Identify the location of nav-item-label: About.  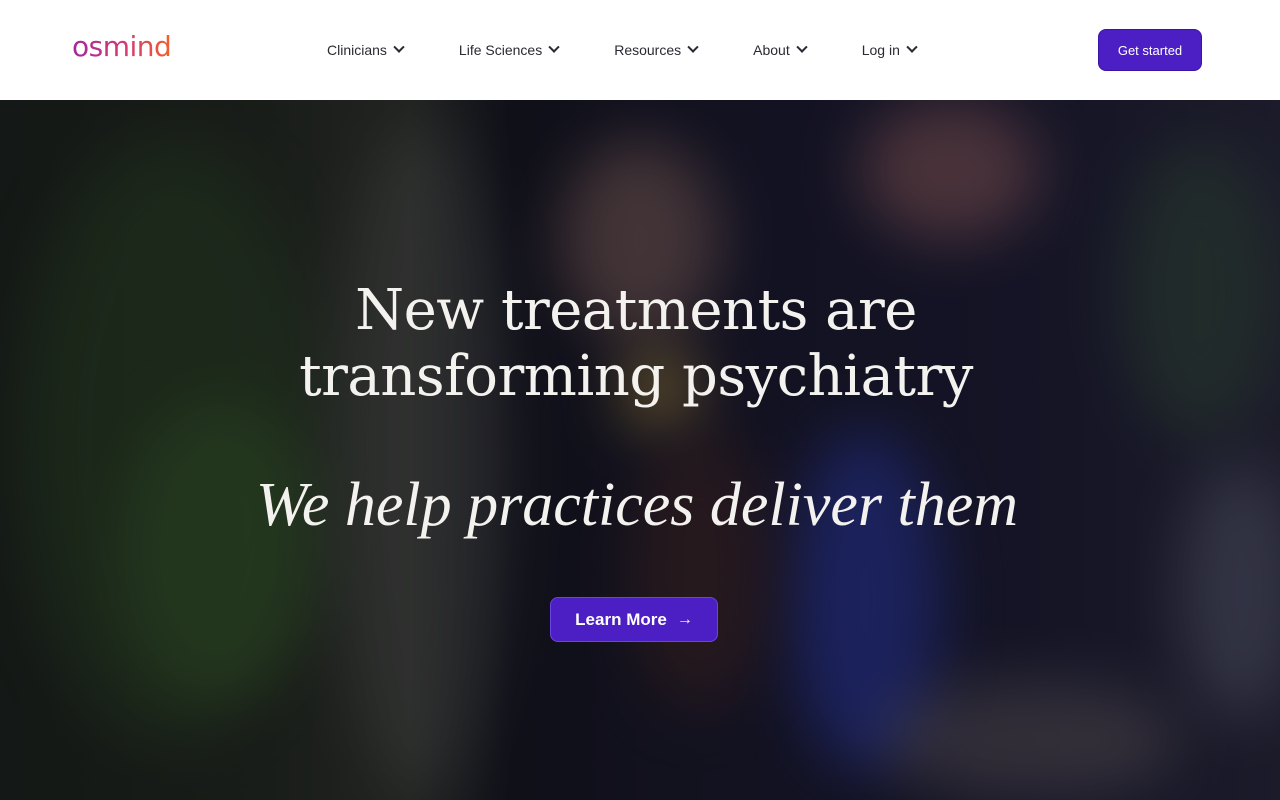
(771, 50).